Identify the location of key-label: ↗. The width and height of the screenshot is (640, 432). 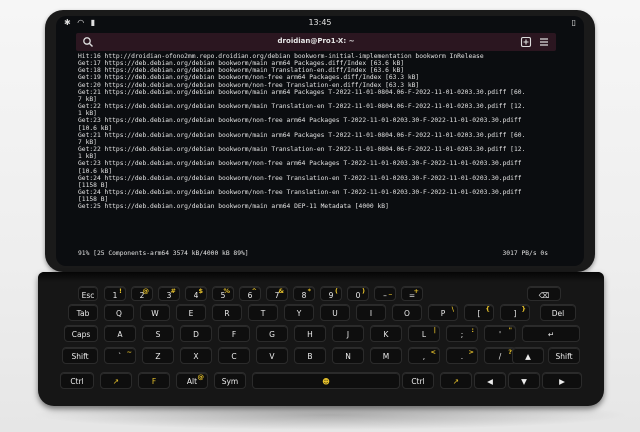
(456, 381).